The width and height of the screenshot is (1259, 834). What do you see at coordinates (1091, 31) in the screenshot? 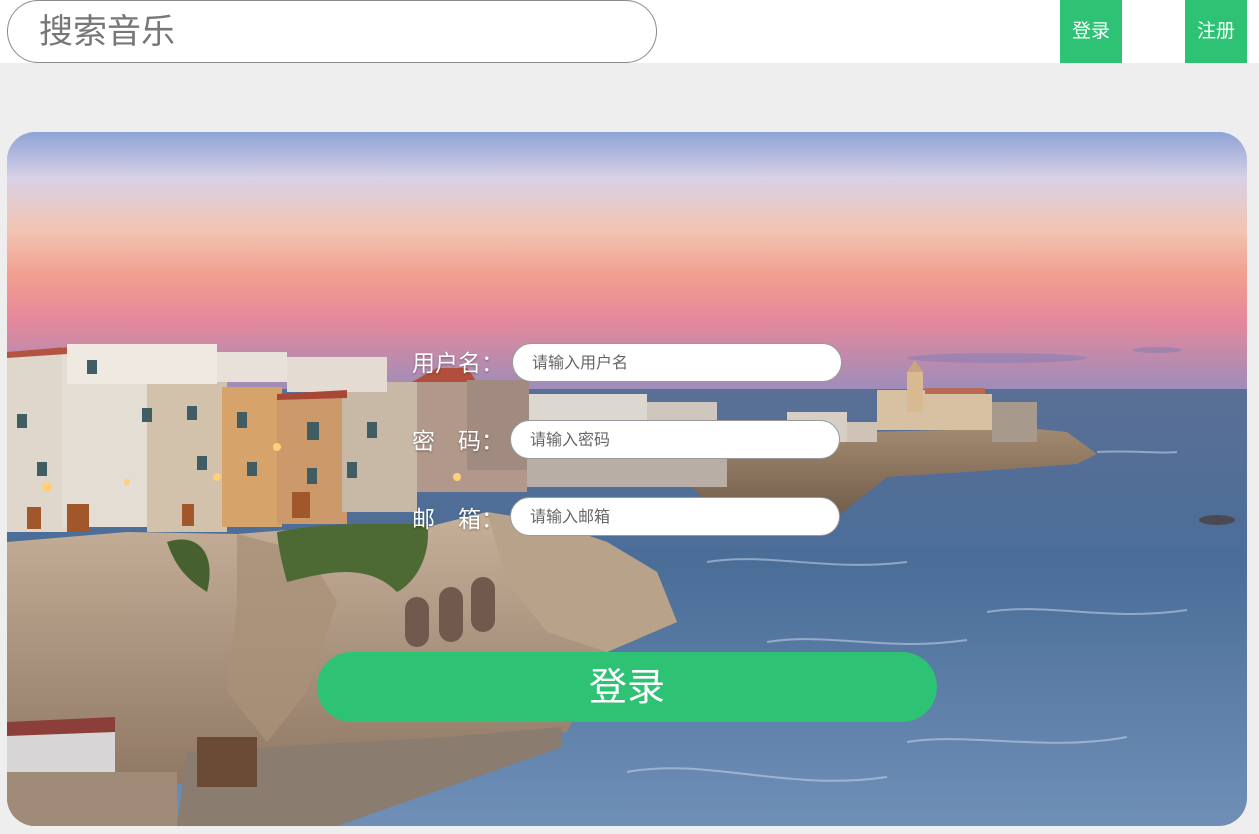
I see `header-login-button: 登录` at bounding box center [1091, 31].